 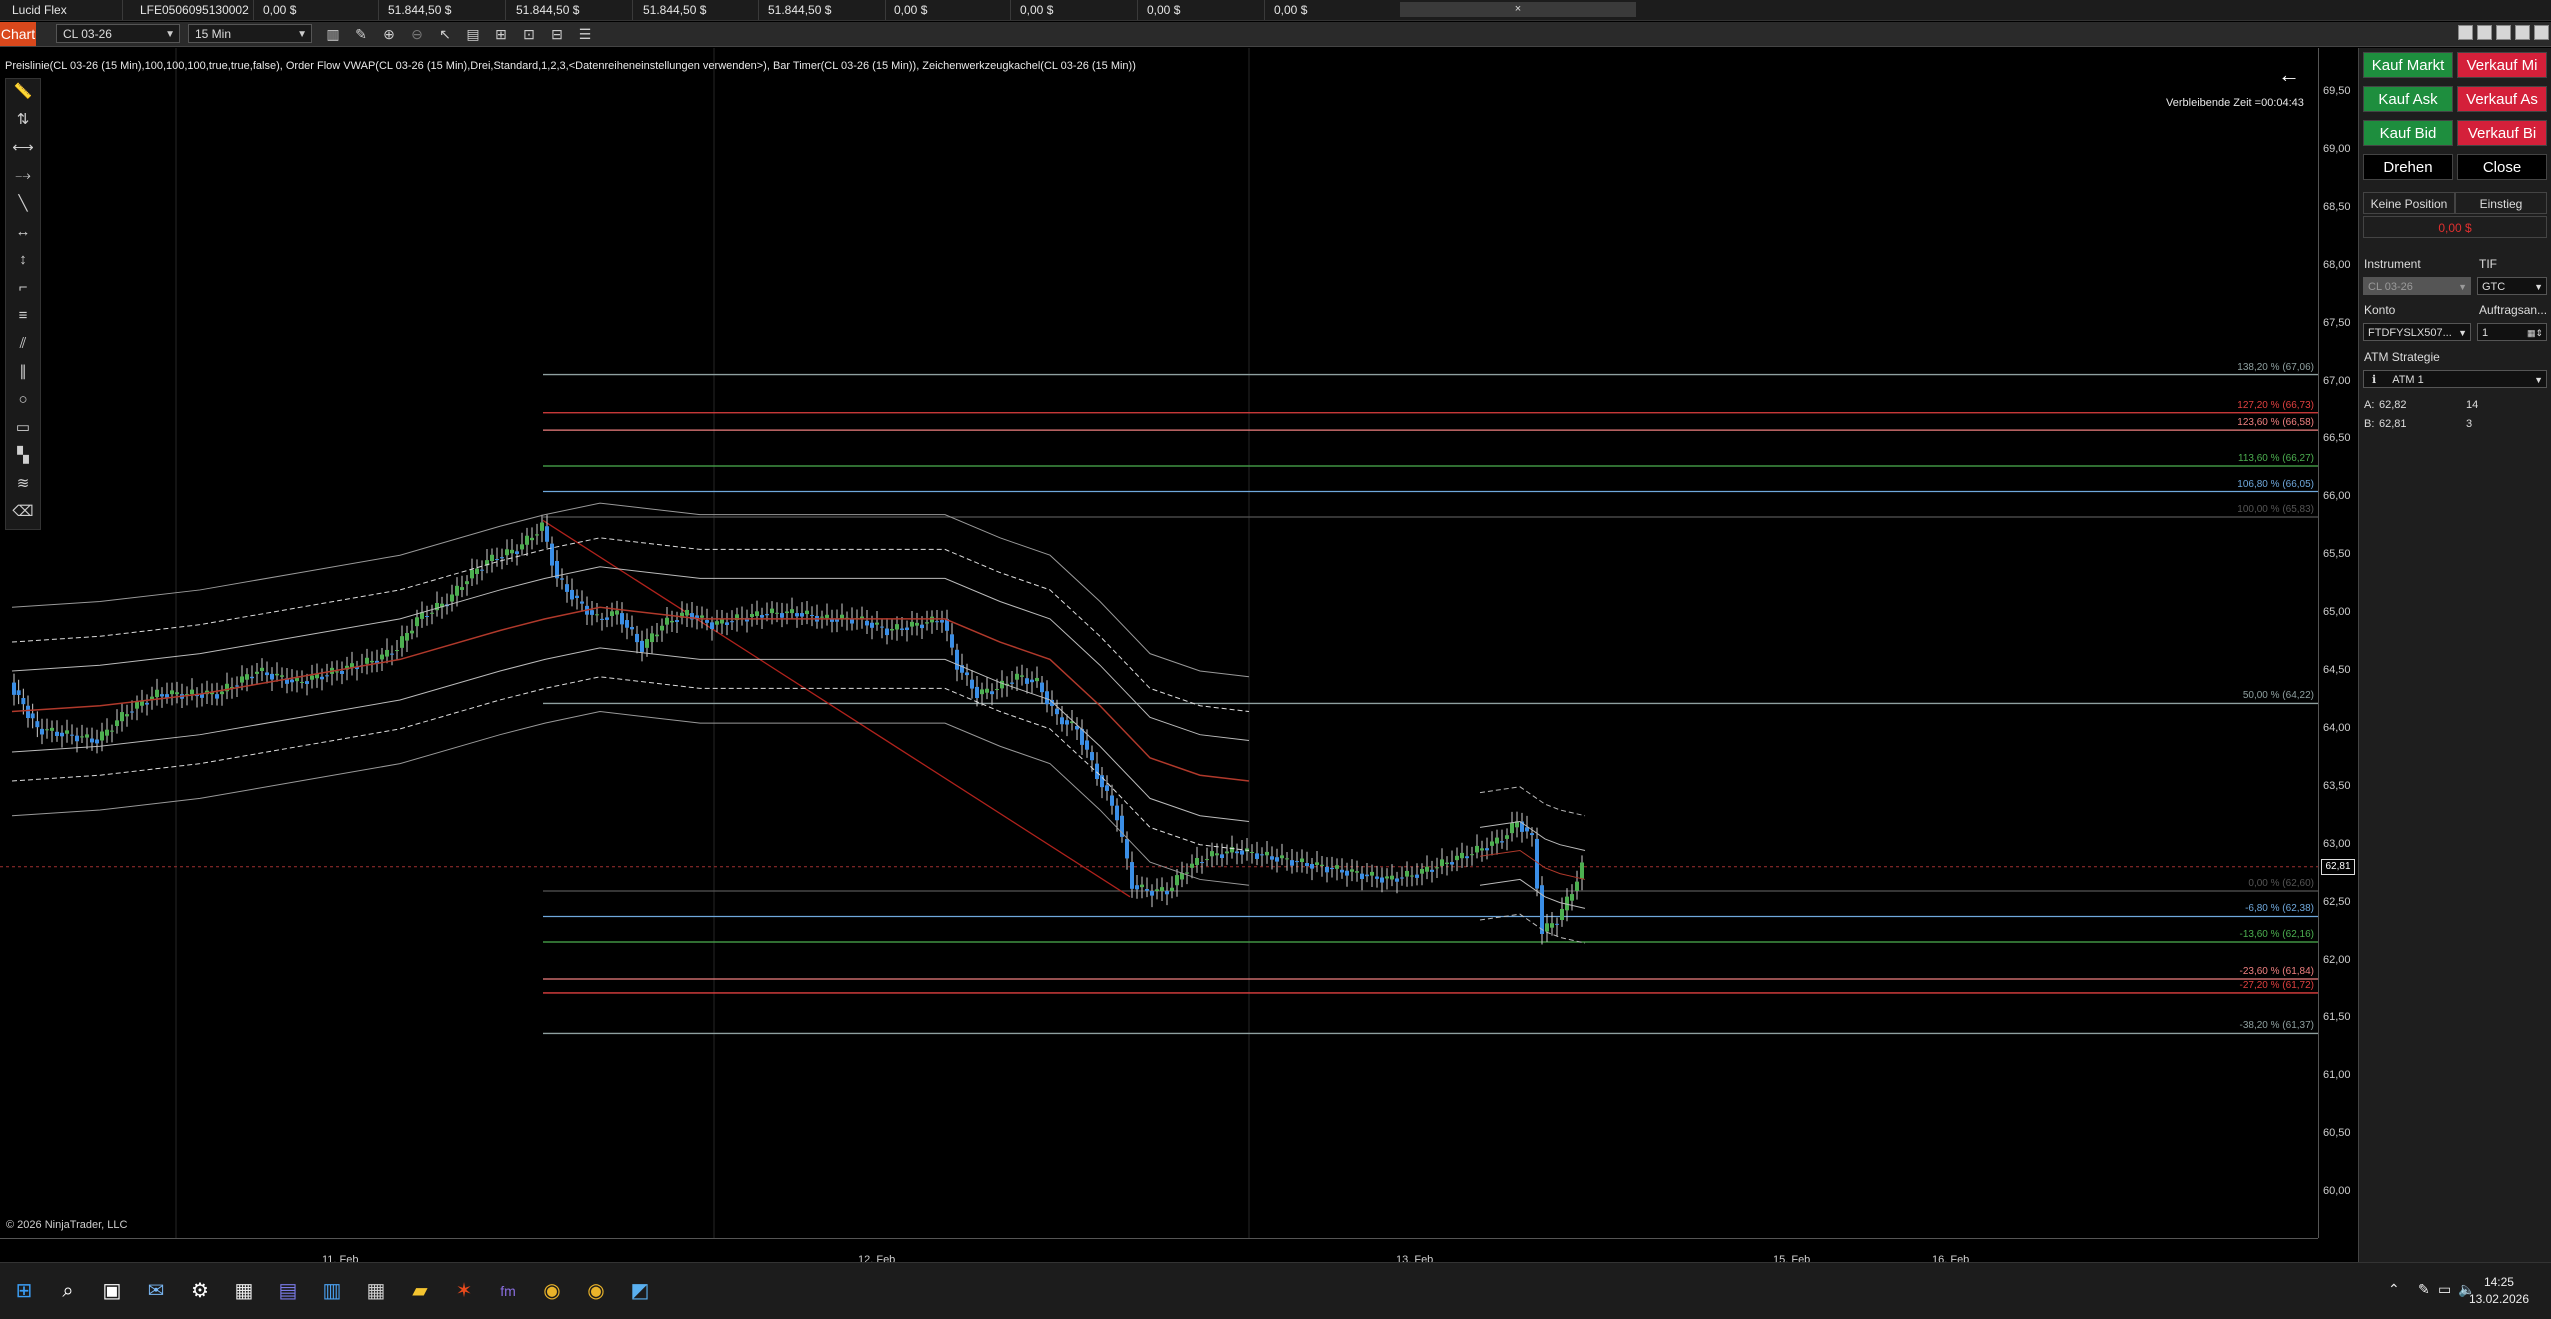 What do you see at coordinates (473, 34) in the screenshot?
I see `template-icon: ▤` at bounding box center [473, 34].